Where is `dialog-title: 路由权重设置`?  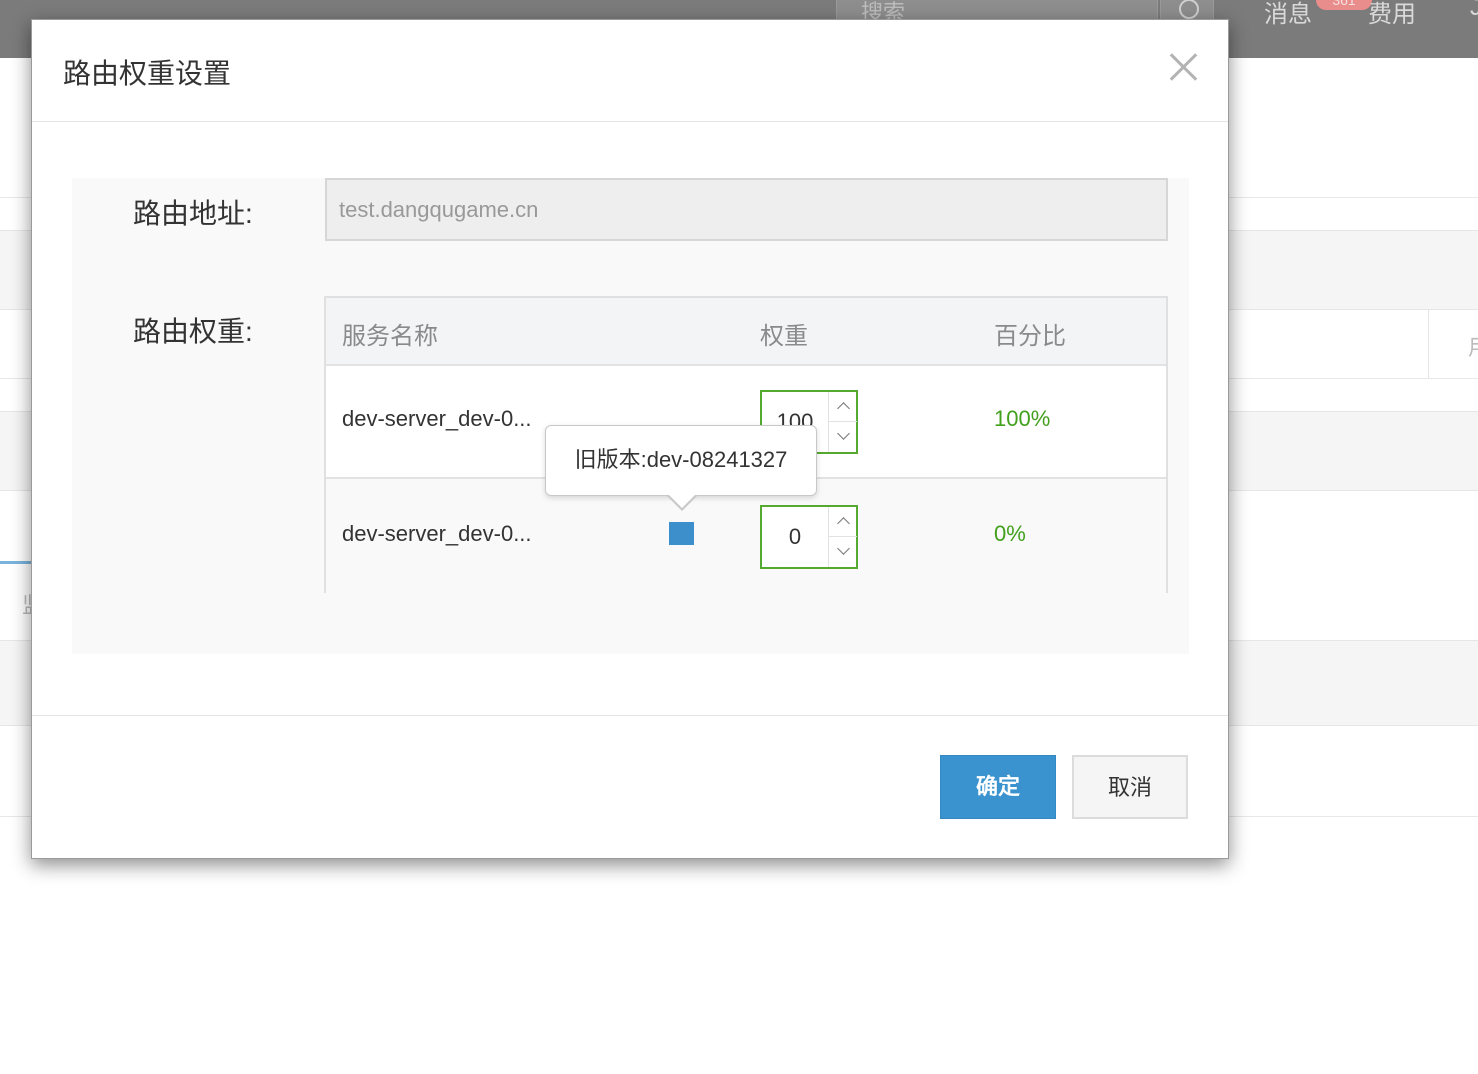
dialog-title: 路由权重设置 is located at coordinates (147, 73).